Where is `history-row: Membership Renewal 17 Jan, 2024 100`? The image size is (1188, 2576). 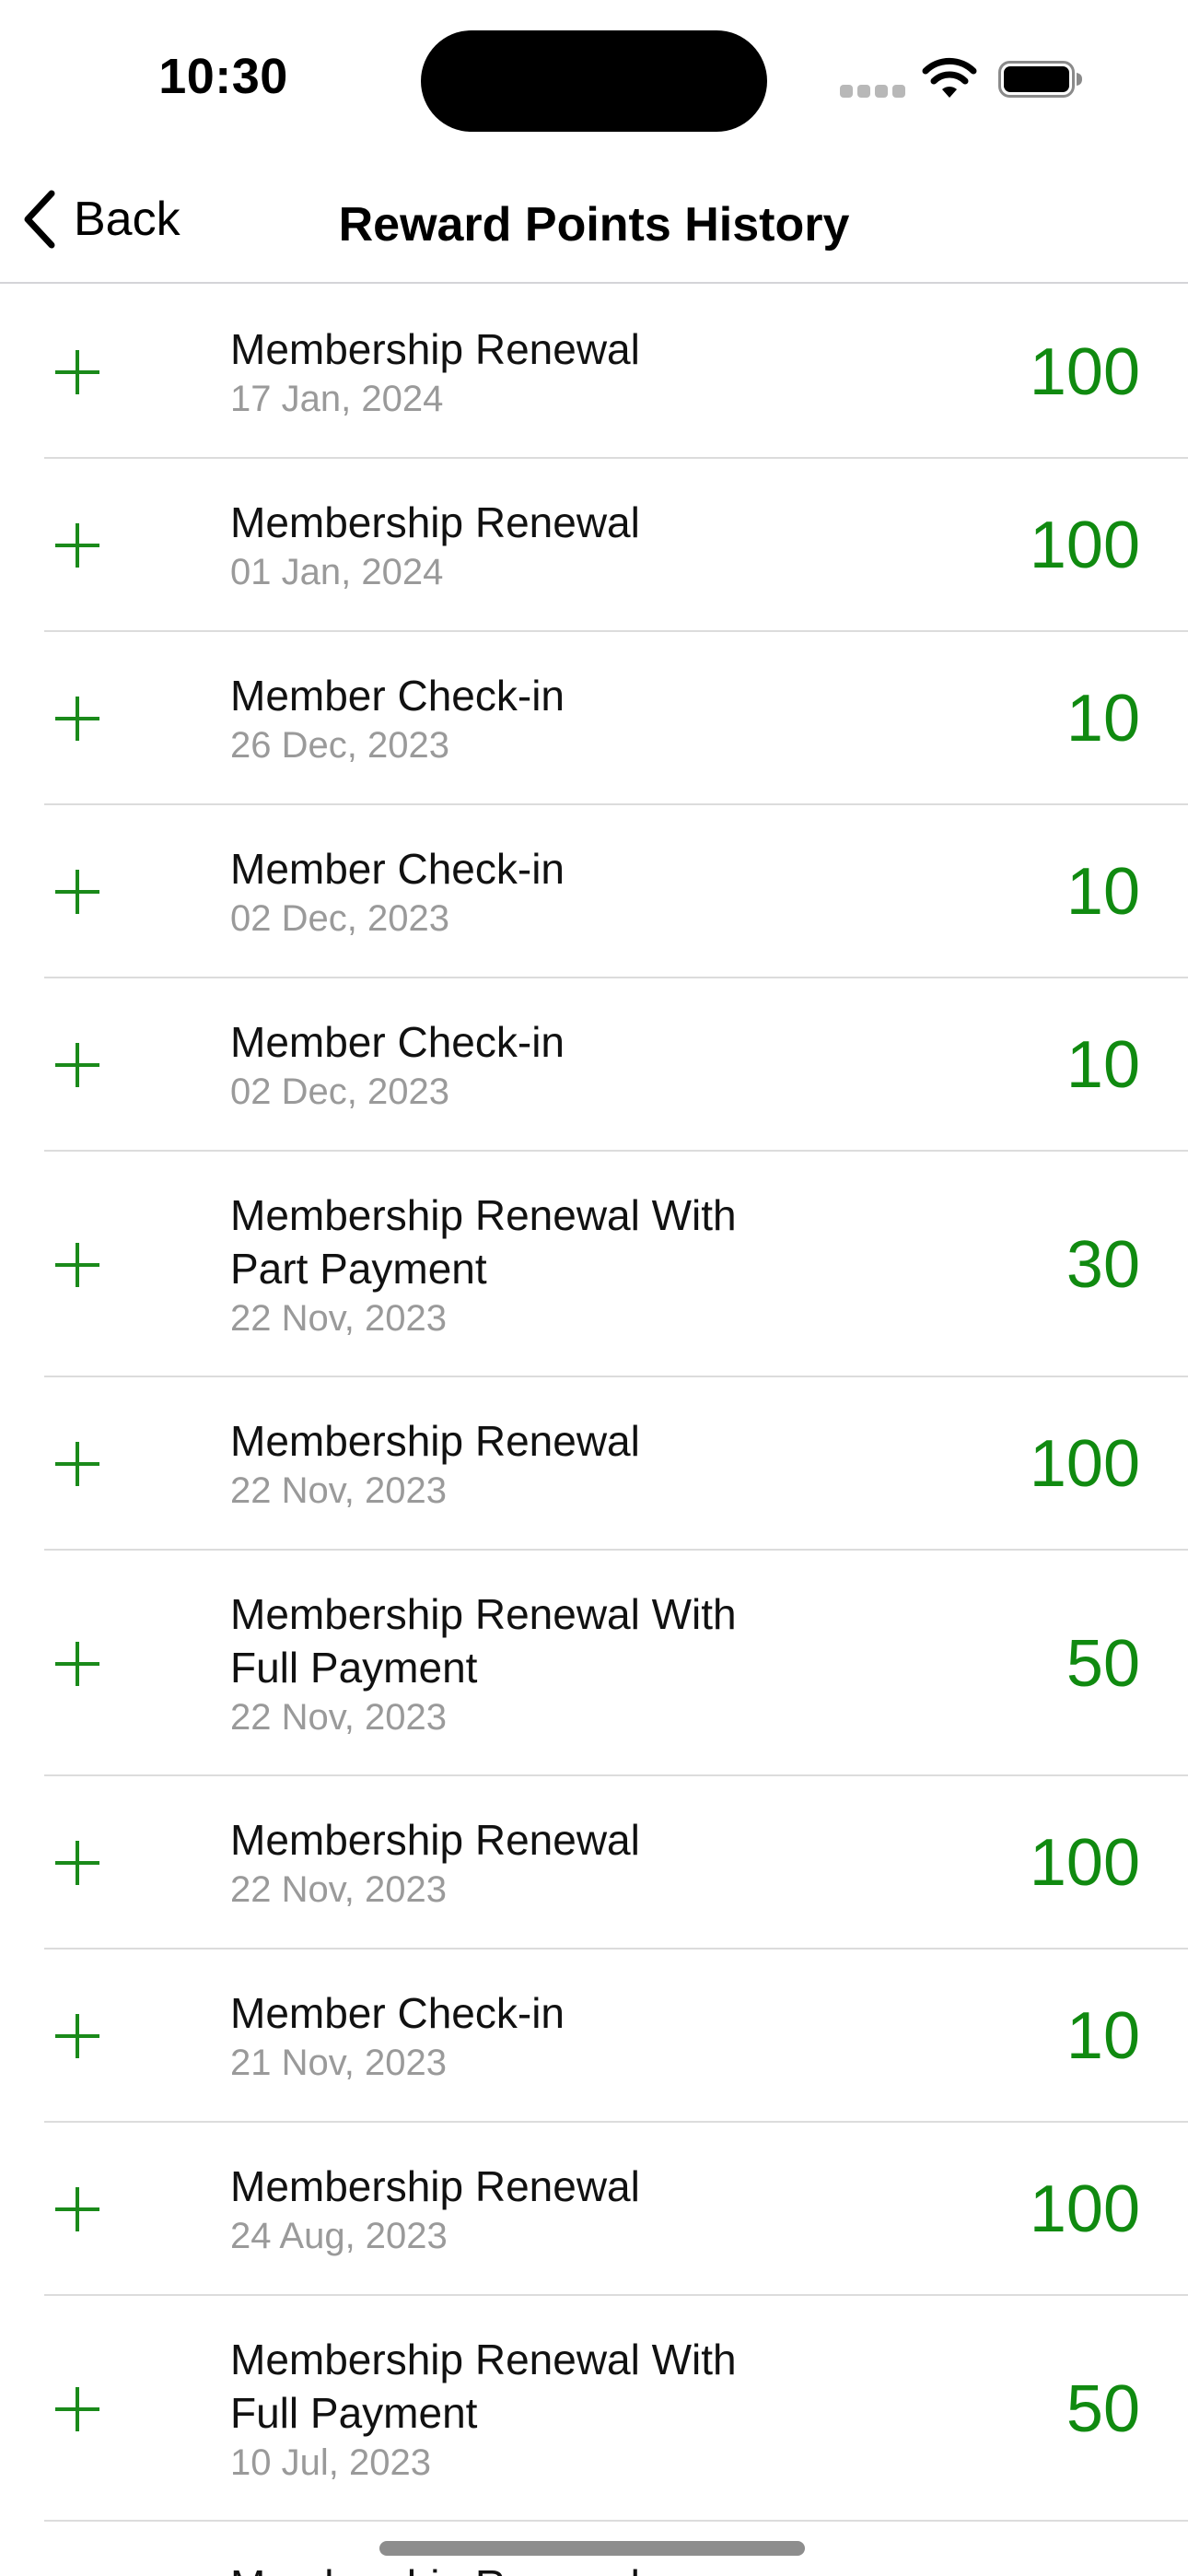 history-row: Membership Renewal 17 Jan, 2024 100 is located at coordinates (594, 372).